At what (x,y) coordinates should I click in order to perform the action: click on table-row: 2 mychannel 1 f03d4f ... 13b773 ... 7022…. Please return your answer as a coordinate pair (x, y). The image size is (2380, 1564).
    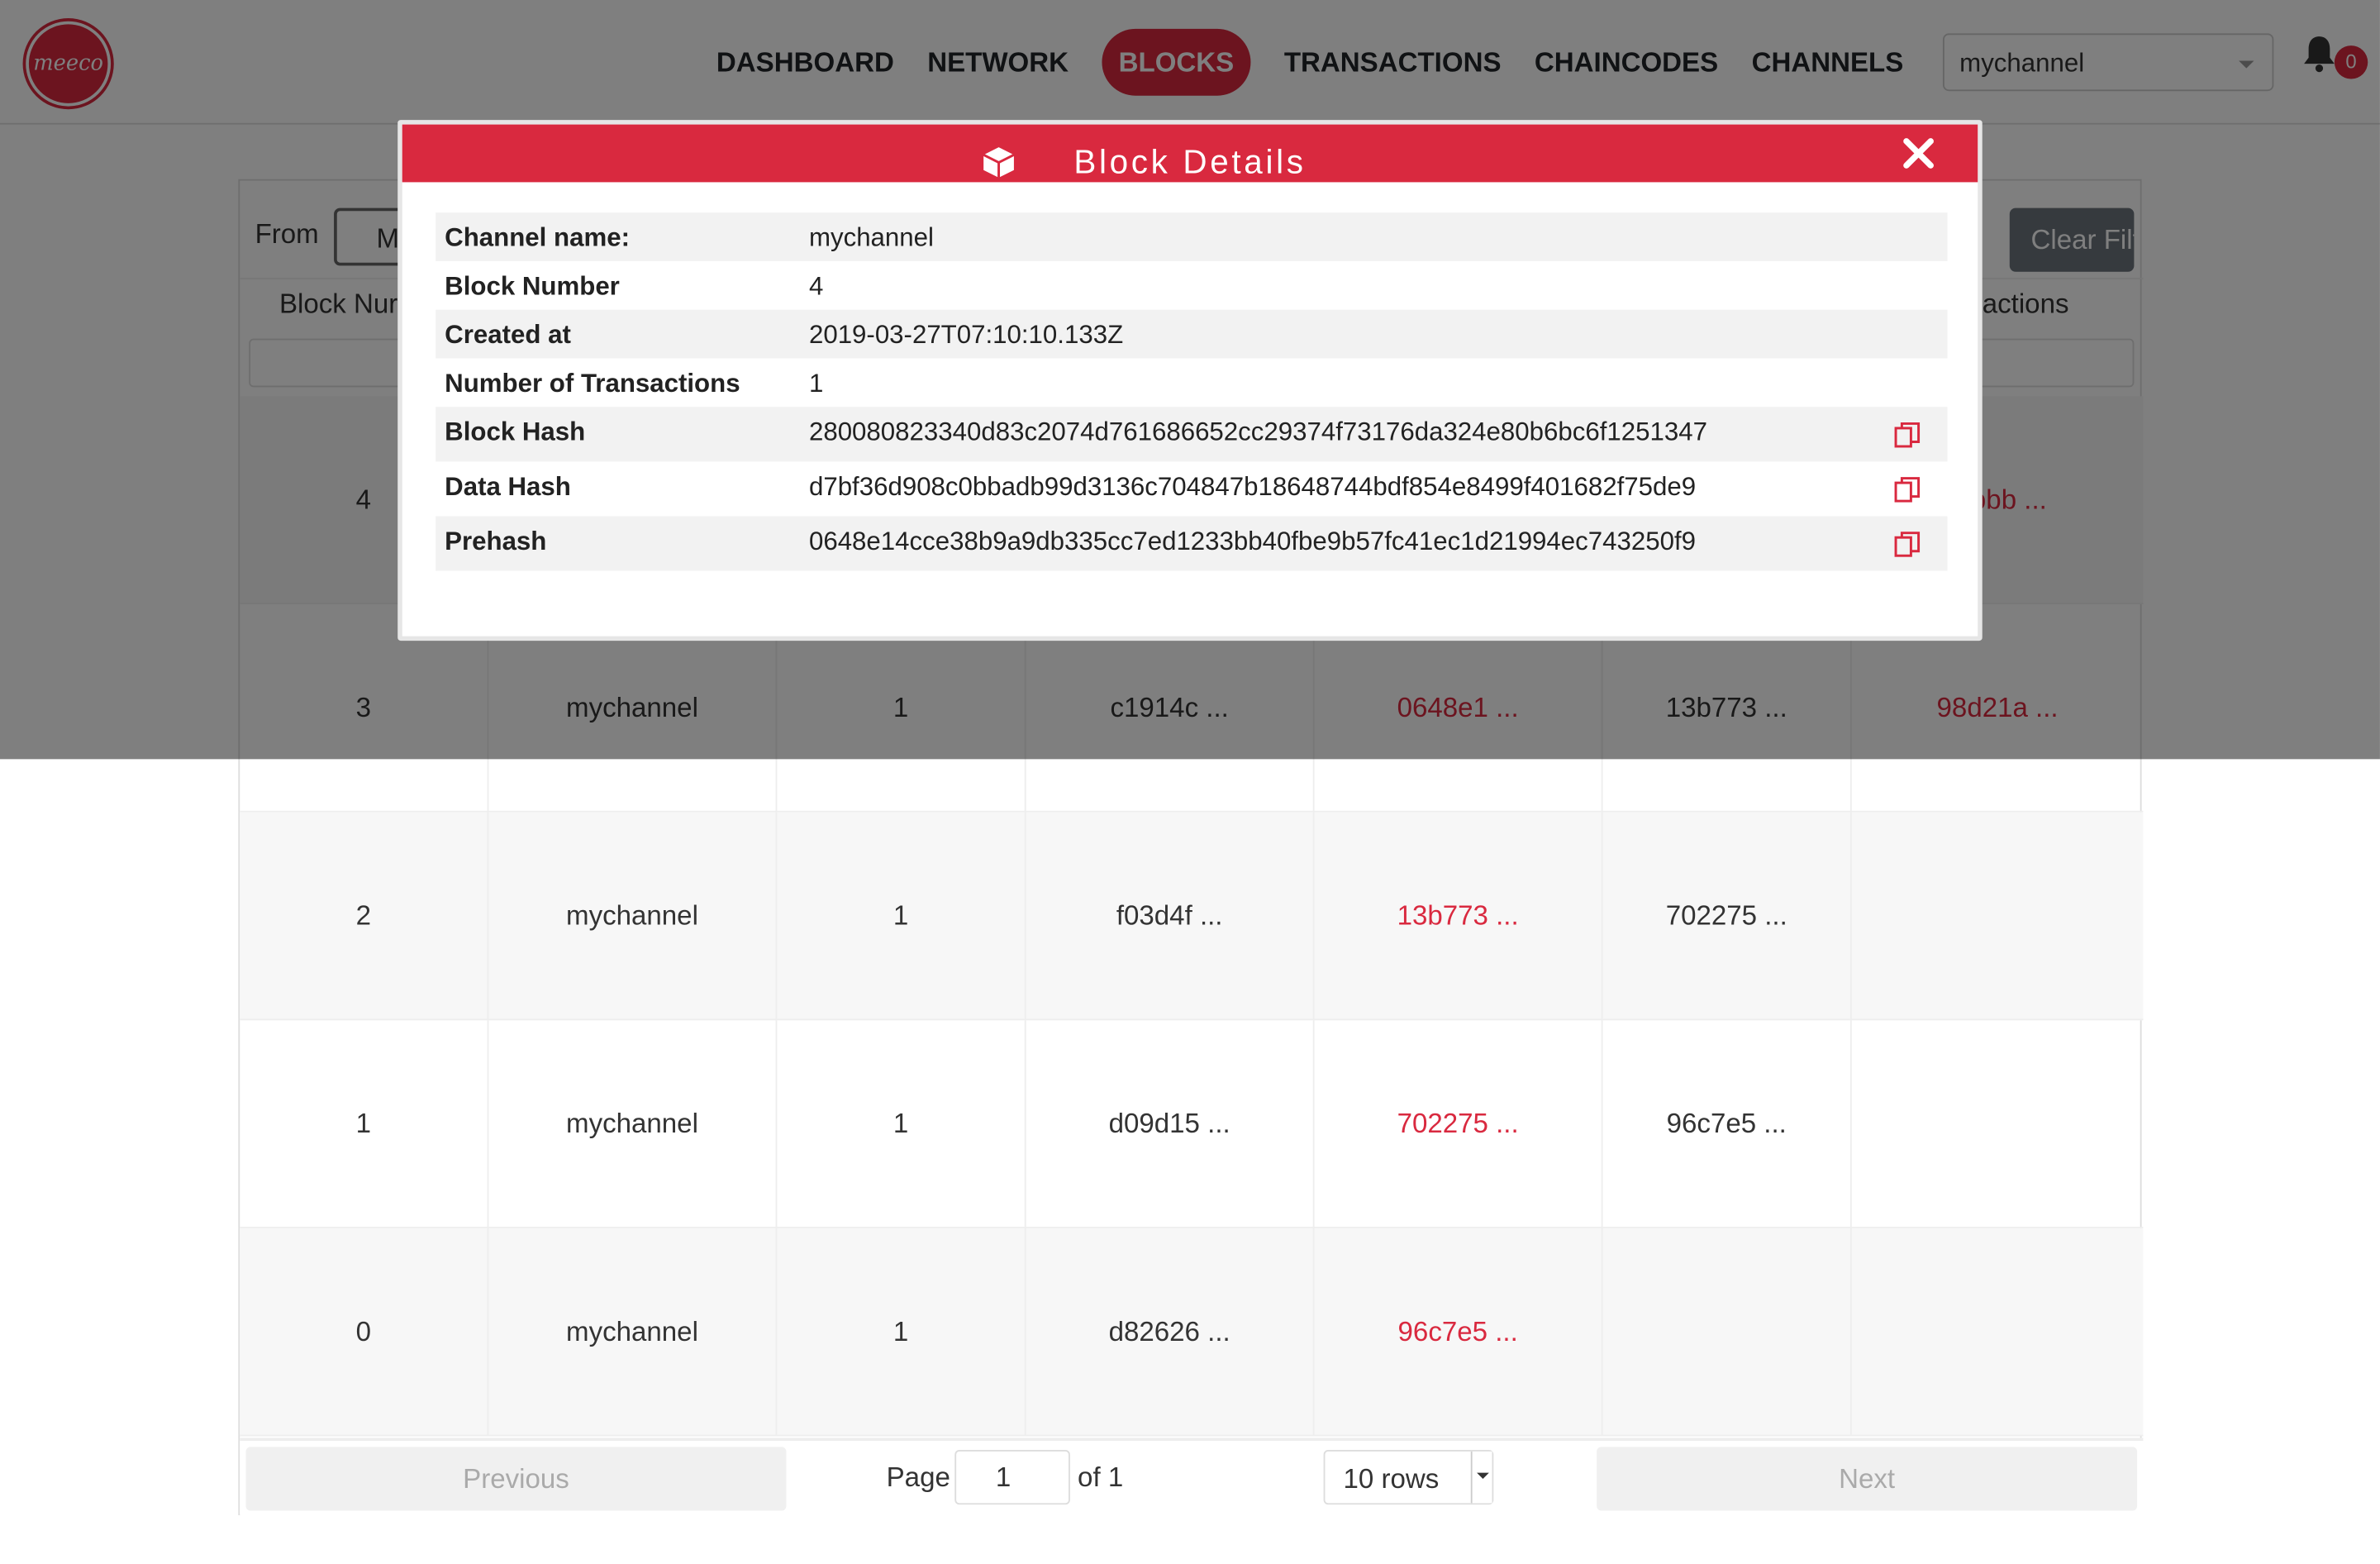
    Looking at the image, I should click on (1192, 917).